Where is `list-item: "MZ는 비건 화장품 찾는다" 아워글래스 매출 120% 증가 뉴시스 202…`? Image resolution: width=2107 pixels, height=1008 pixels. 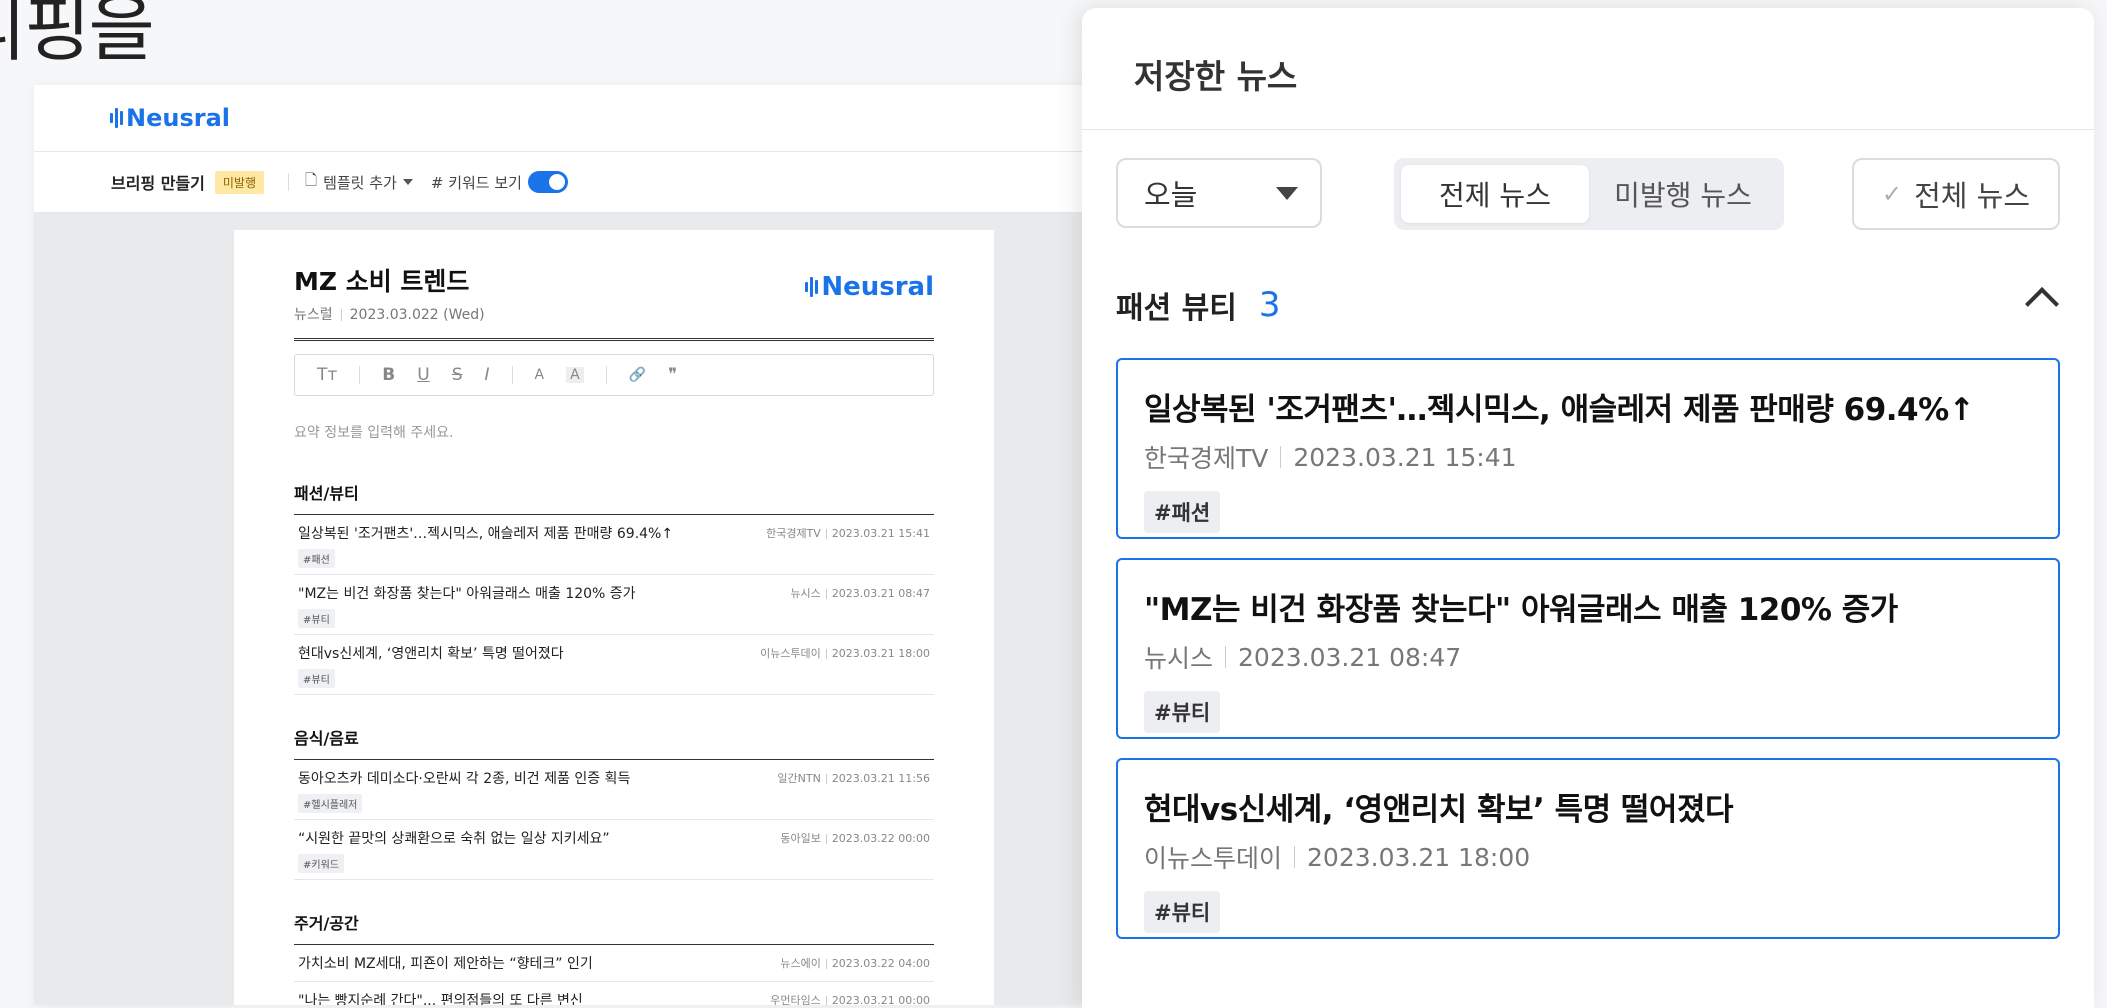
list-item: "MZ는 비건 화장품 찾는다" 아워글래스 매출 120% 증가 뉴시스 202… is located at coordinates (614, 605).